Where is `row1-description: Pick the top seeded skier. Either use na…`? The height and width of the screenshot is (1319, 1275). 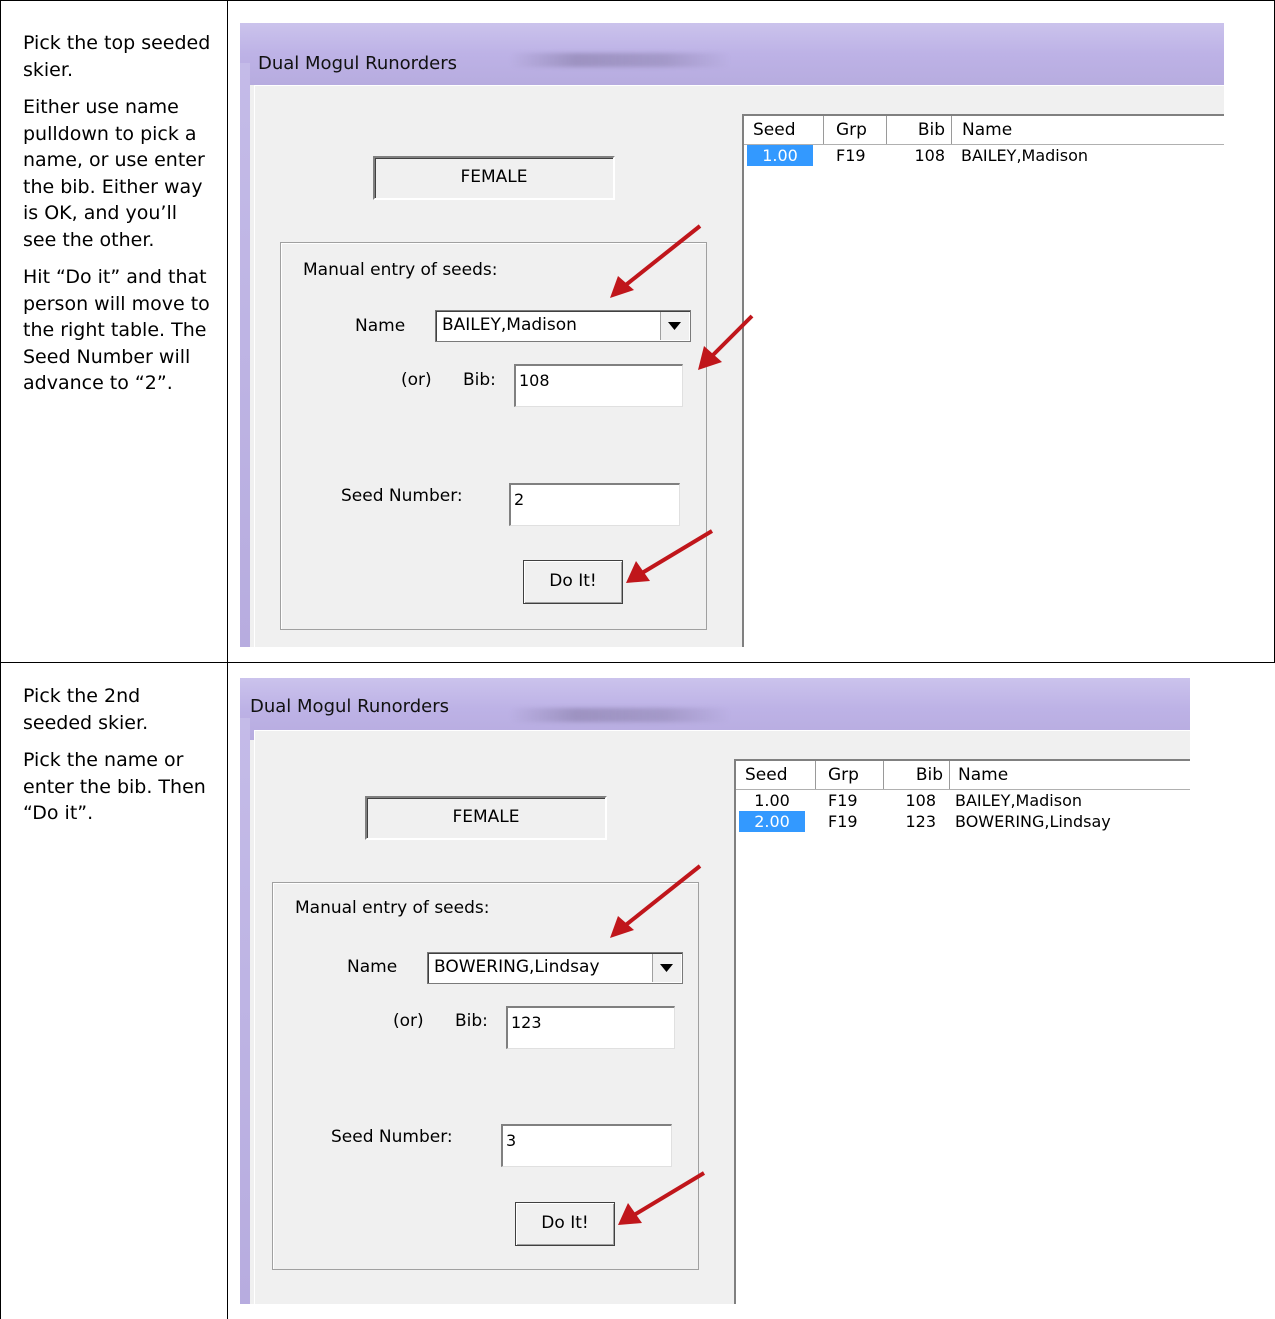
row1-description: Pick the top seeded skier. Either use na… is located at coordinates (118, 219).